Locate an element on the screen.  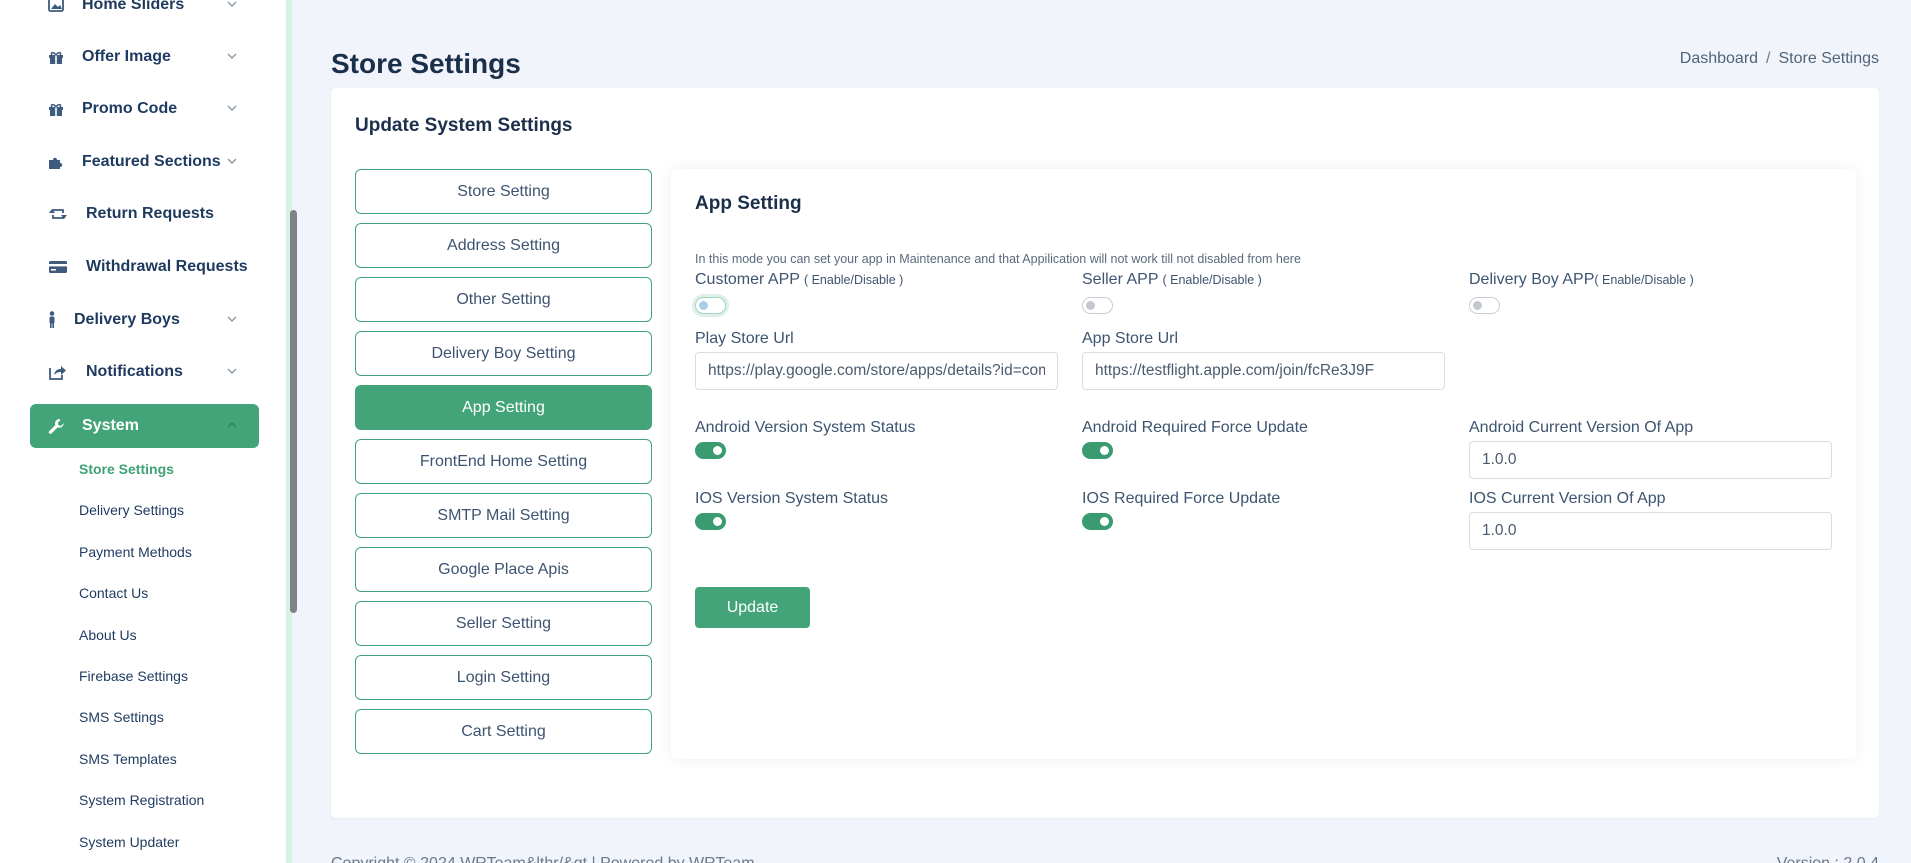
sidebar-item-label: Featured Sections is located at coordinates (151, 161).